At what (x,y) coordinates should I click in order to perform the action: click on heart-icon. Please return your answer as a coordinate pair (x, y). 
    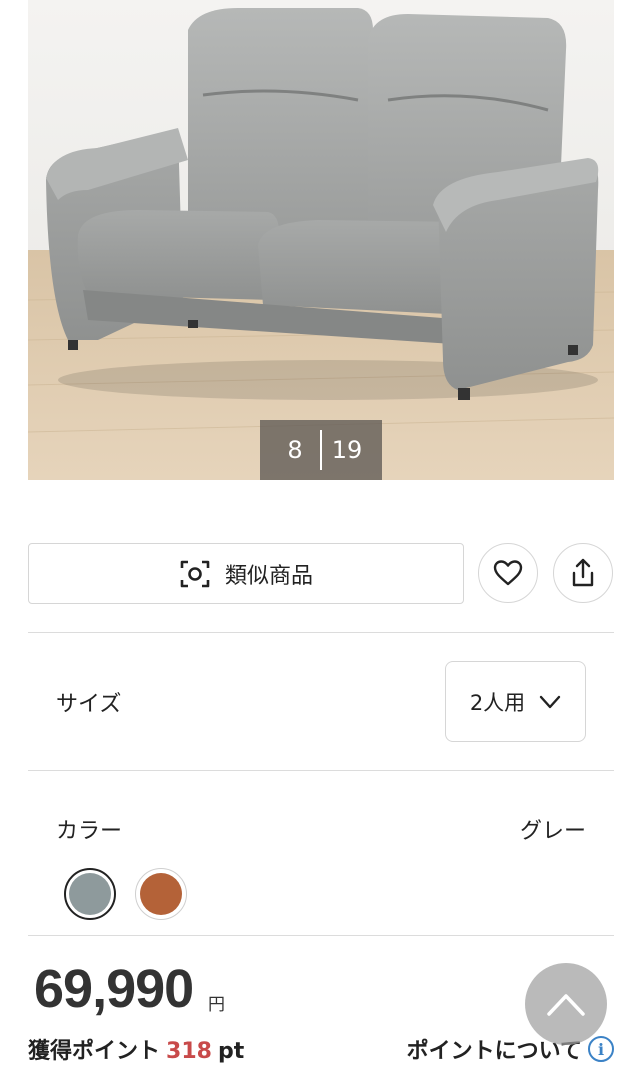
    Looking at the image, I should click on (508, 573).